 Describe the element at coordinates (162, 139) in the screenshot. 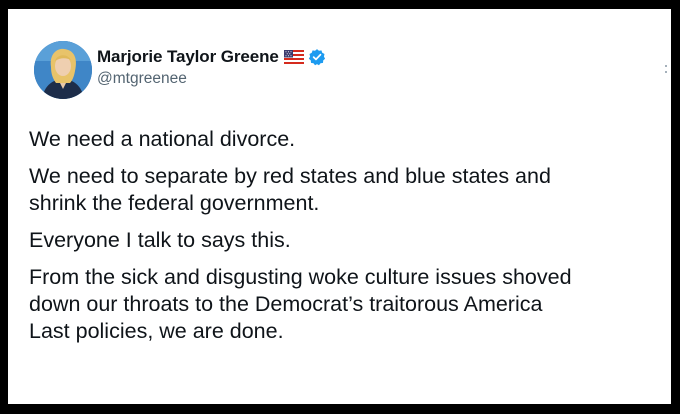

I see `tweet-paragraph: We need a national divorce.` at that location.